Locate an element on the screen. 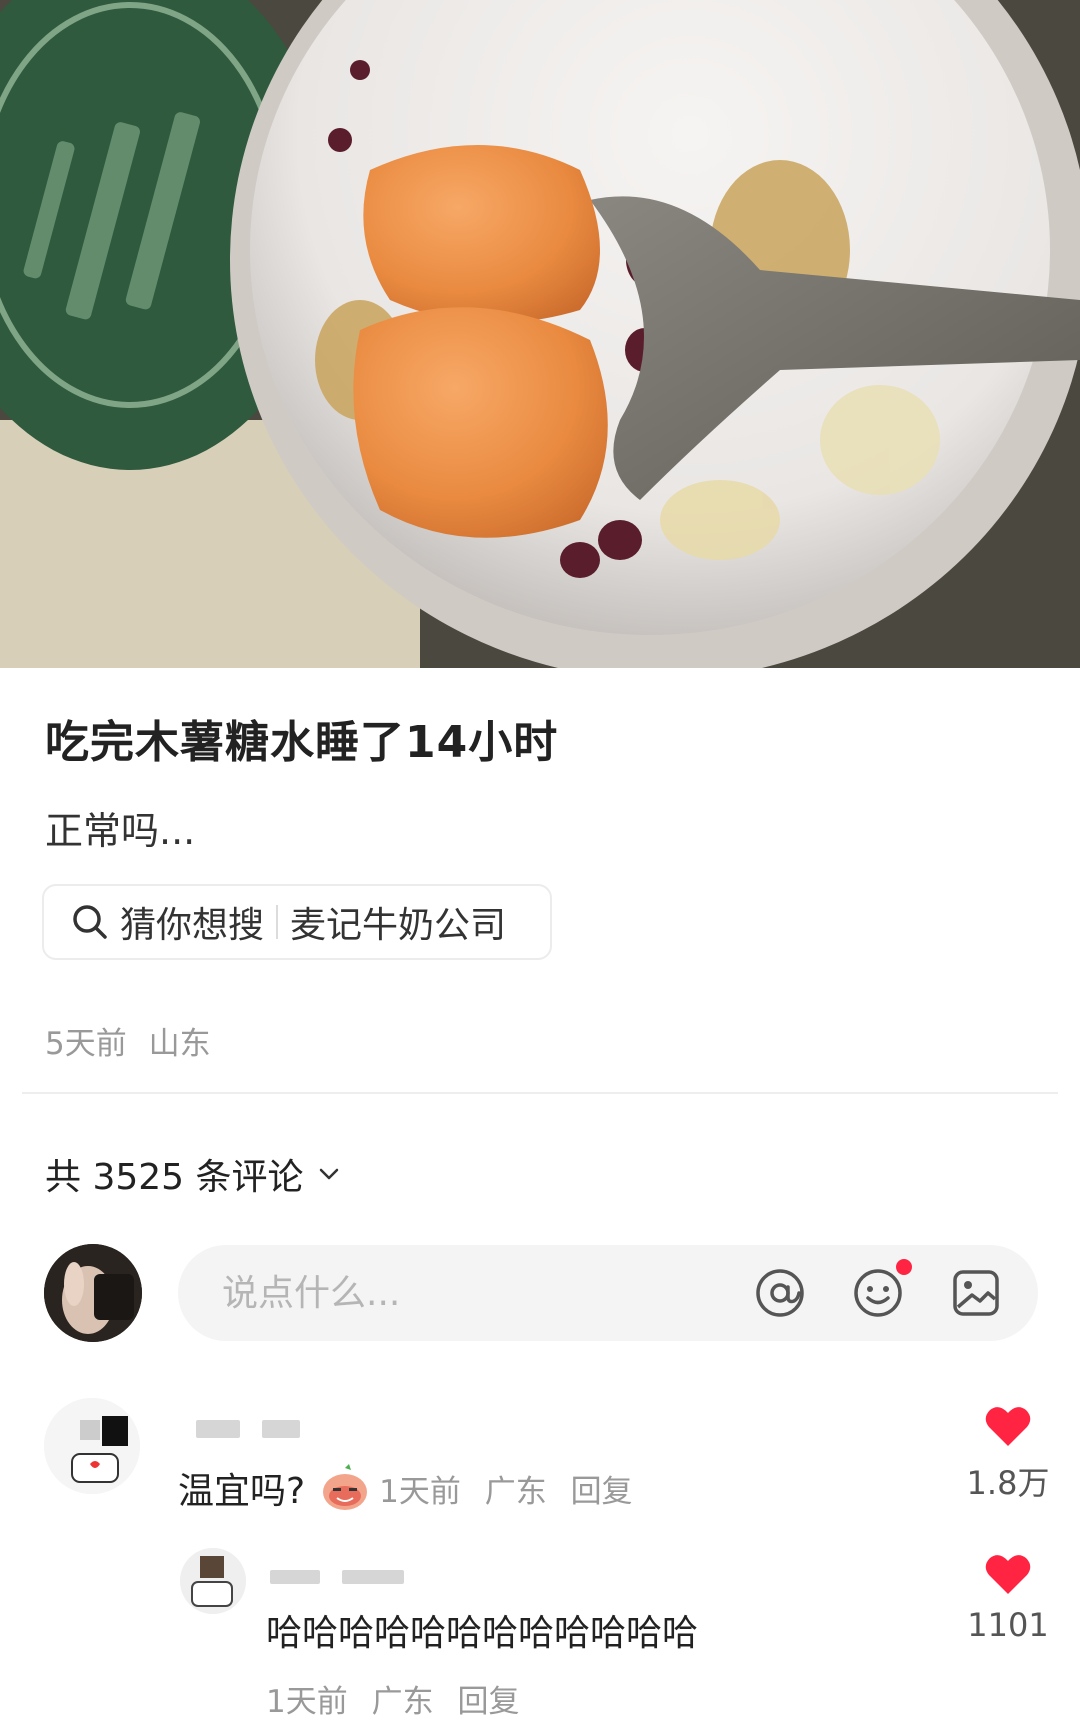 This screenshot has height=1734, width=1080. commenter-name-redacted is located at coordinates (248, 1429).